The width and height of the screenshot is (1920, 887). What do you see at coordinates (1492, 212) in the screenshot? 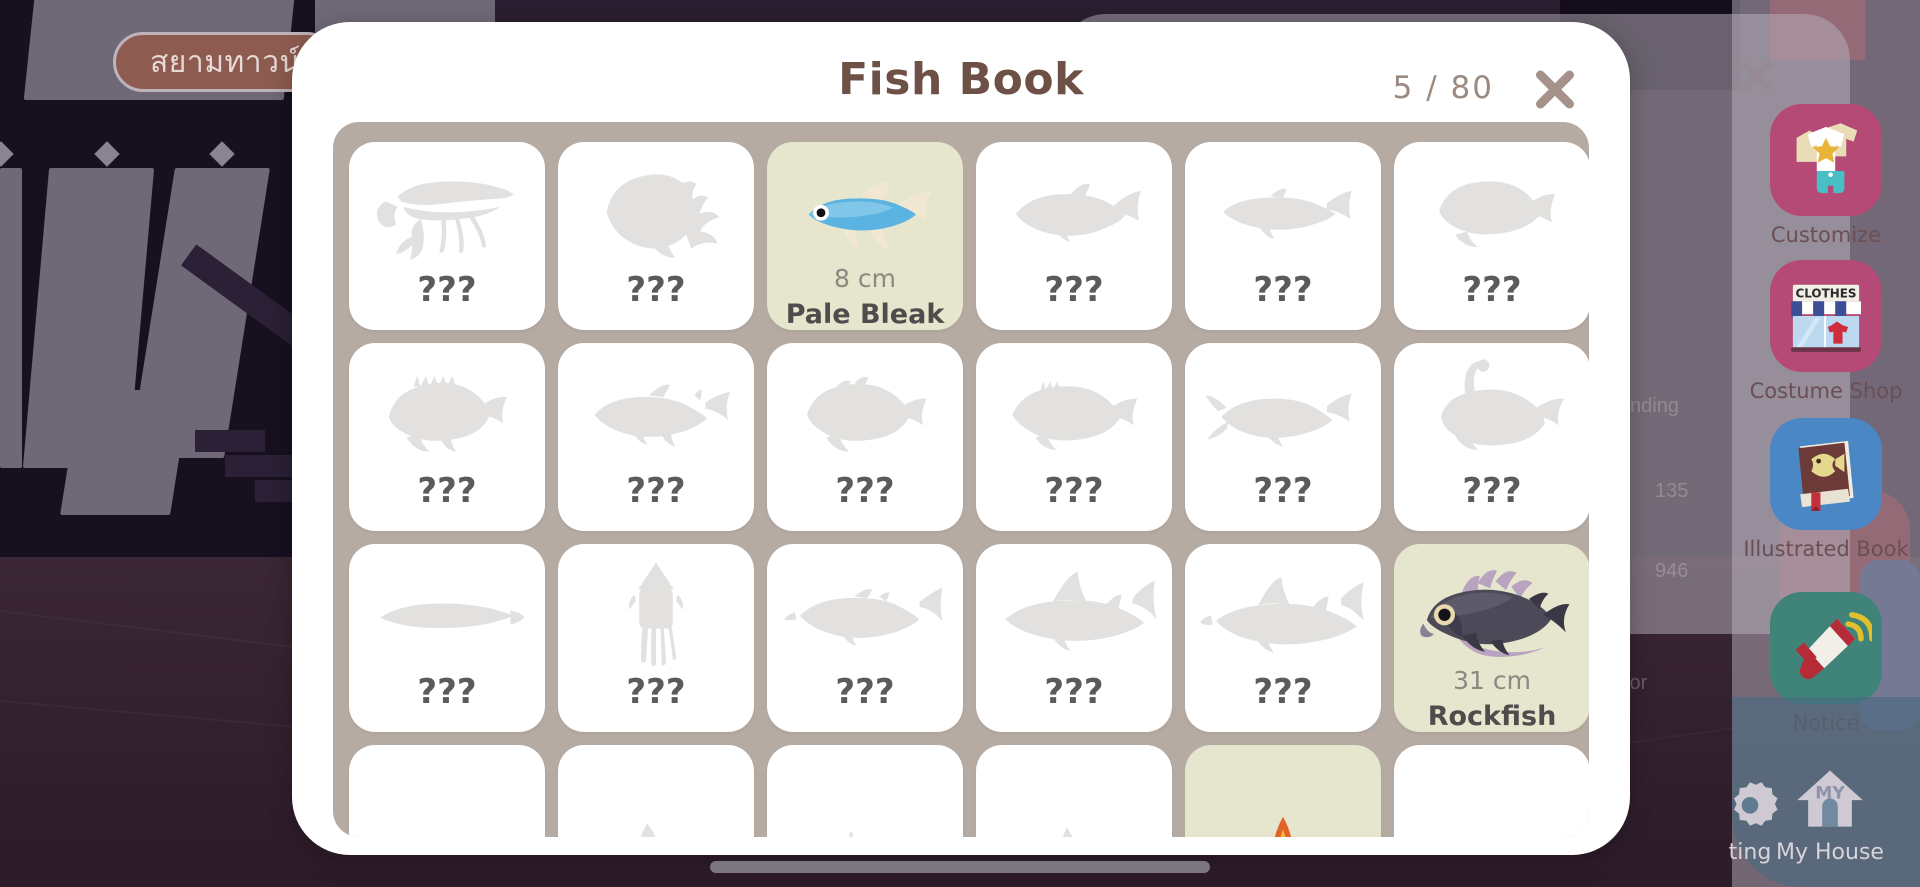
I see `carp-icon` at bounding box center [1492, 212].